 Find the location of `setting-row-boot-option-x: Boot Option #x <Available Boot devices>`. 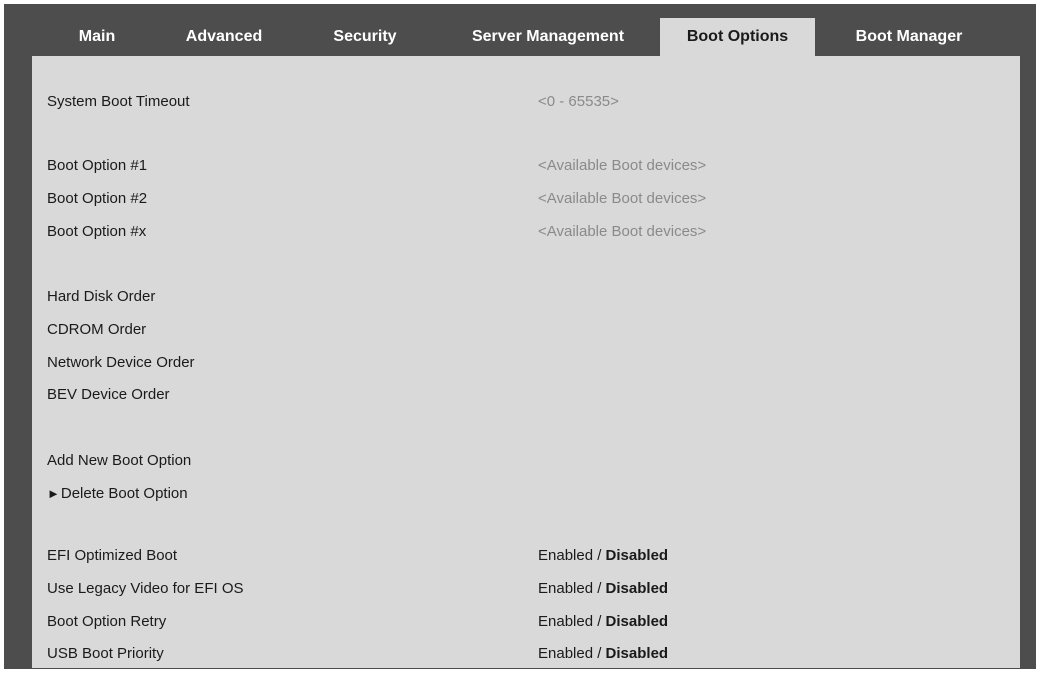

setting-row-boot-option-x: Boot Option #x <Available Boot devices> is located at coordinates (526, 232).